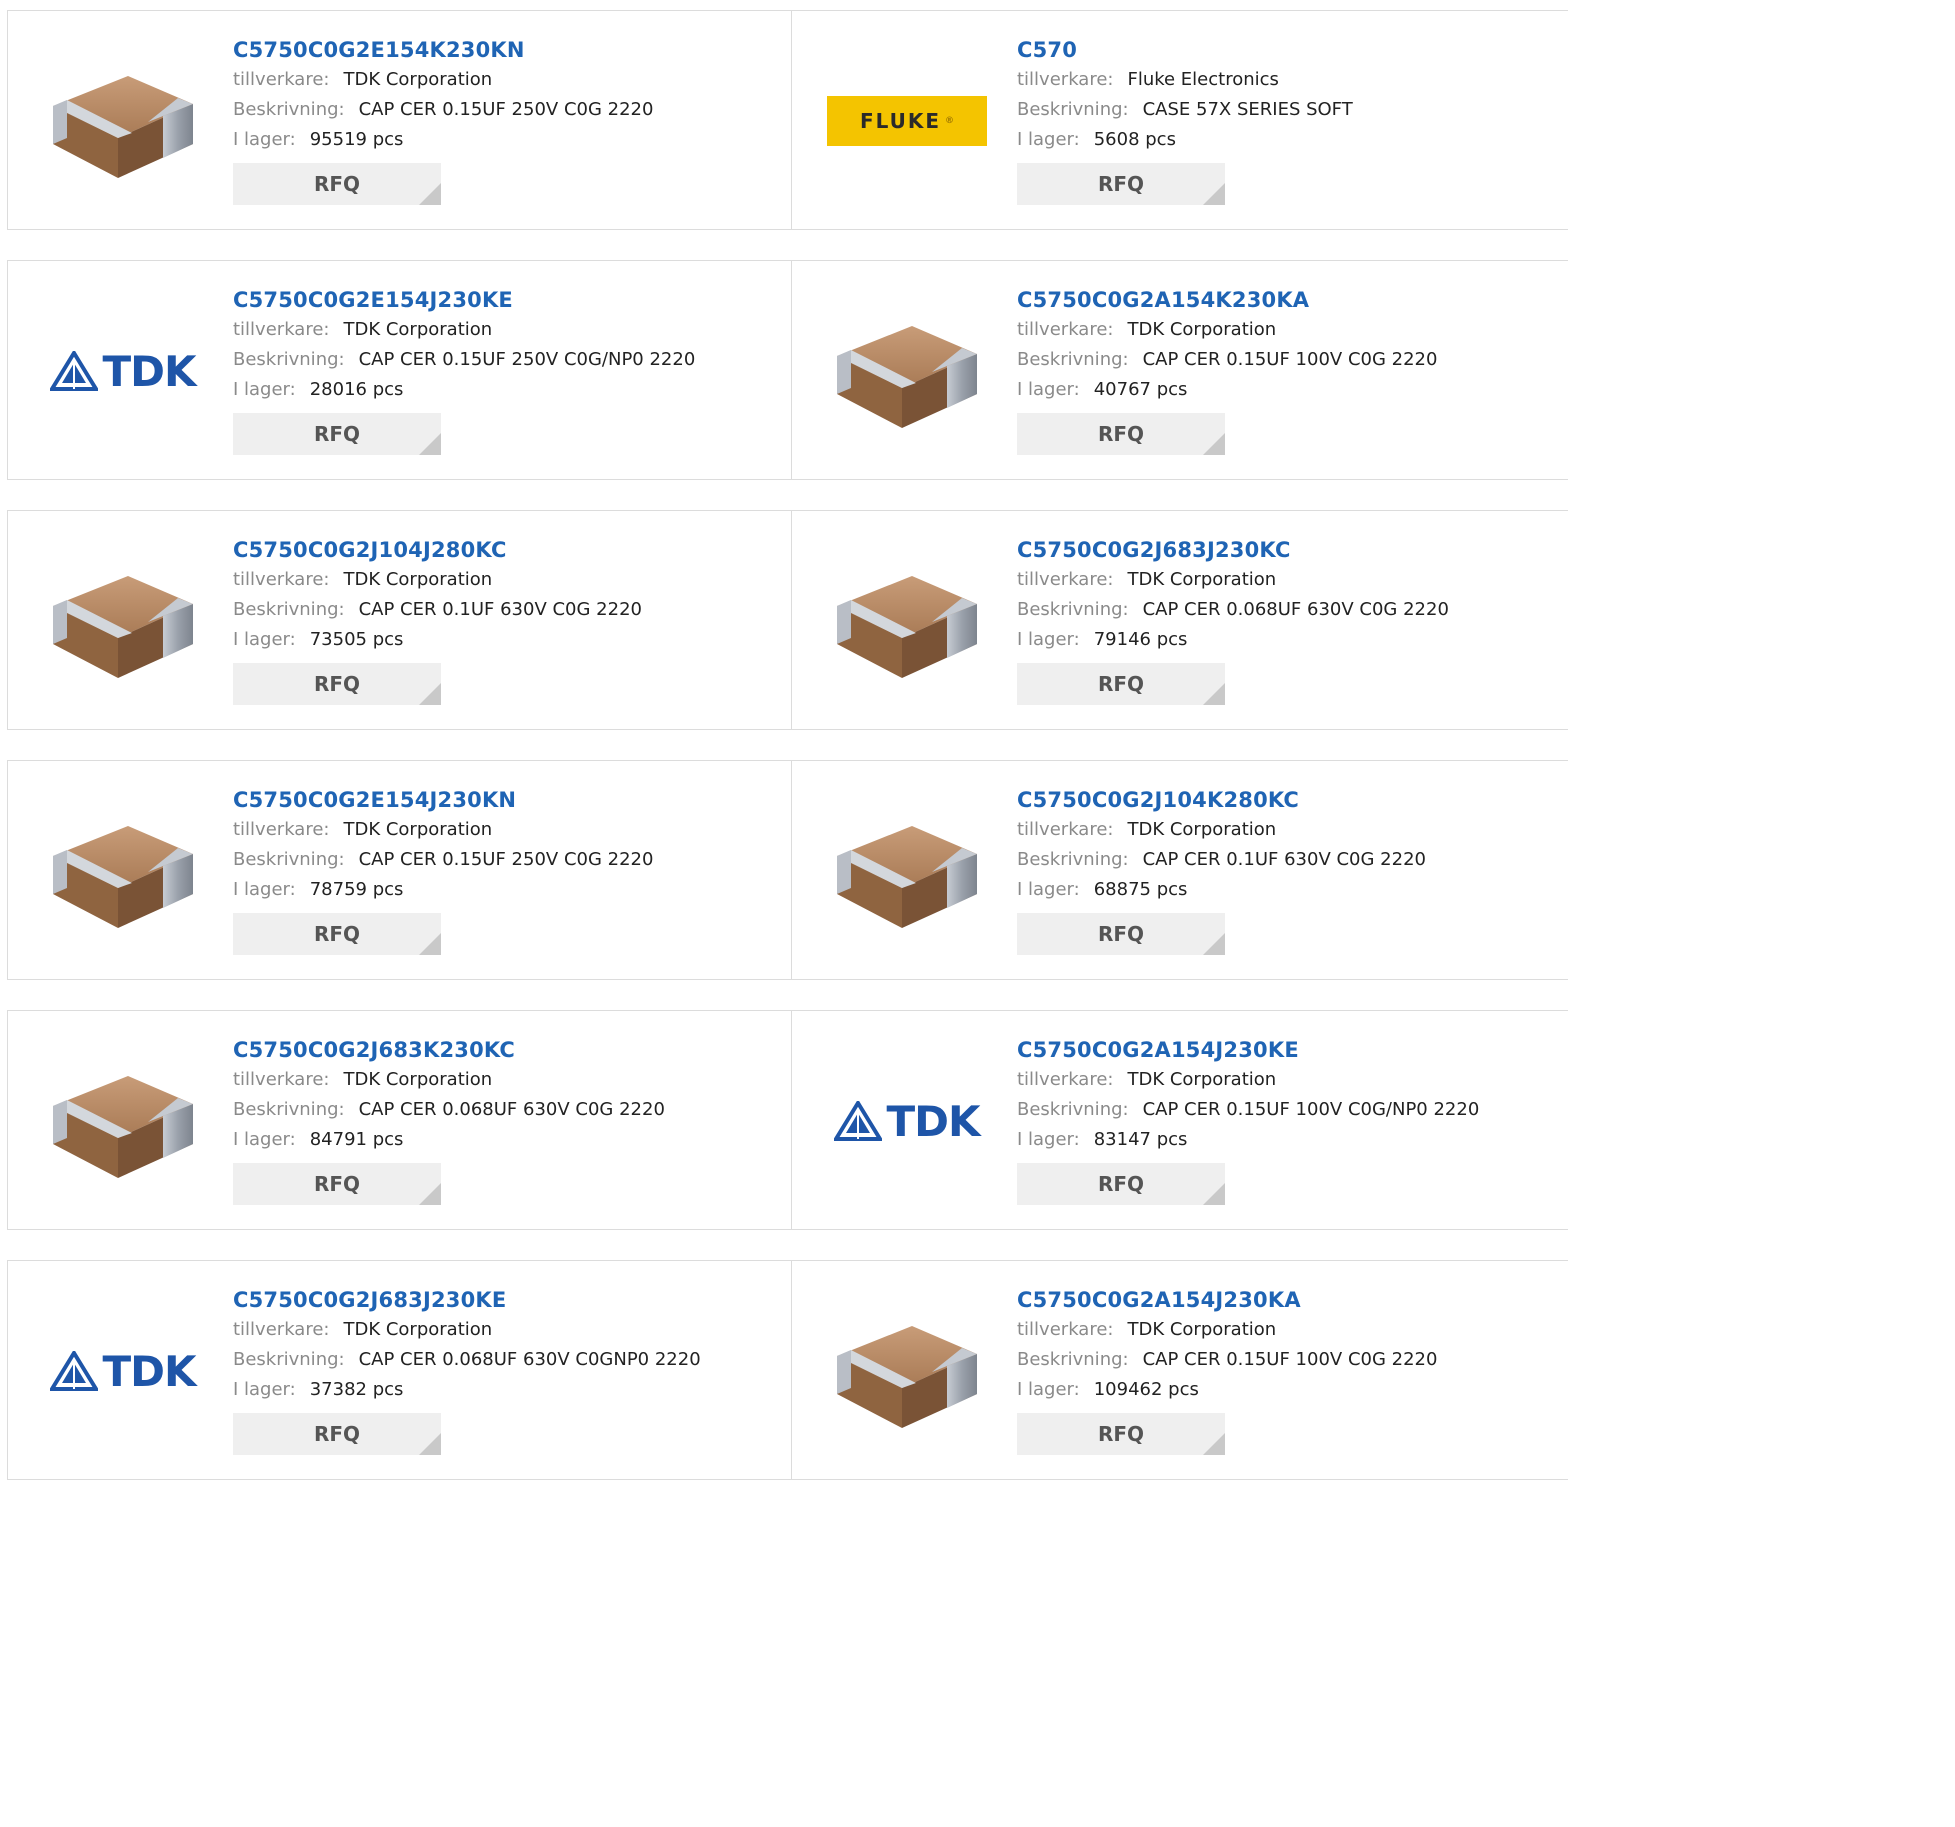  I want to click on part-number-link: C570, so click(1287, 50).